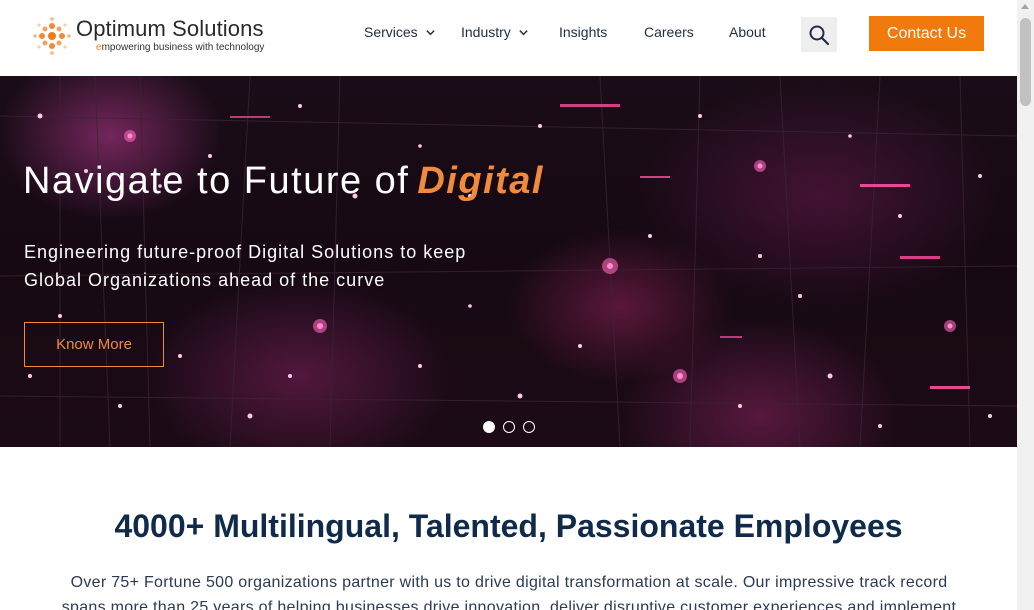 This screenshot has height=610, width=1034. Describe the element at coordinates (183, 47) in the screenshot. I see `logo-tagline-rest: mpowering business with technology` at that location.